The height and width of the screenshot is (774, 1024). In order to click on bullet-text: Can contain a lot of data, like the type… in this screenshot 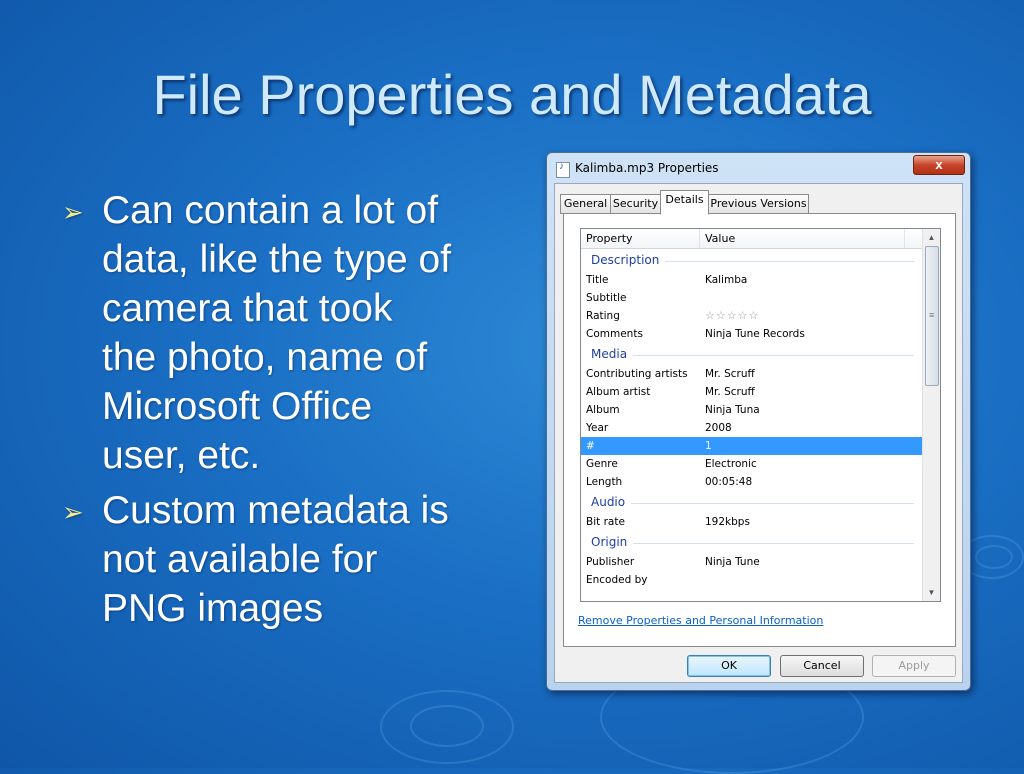, I will do `click(277, 333)`.